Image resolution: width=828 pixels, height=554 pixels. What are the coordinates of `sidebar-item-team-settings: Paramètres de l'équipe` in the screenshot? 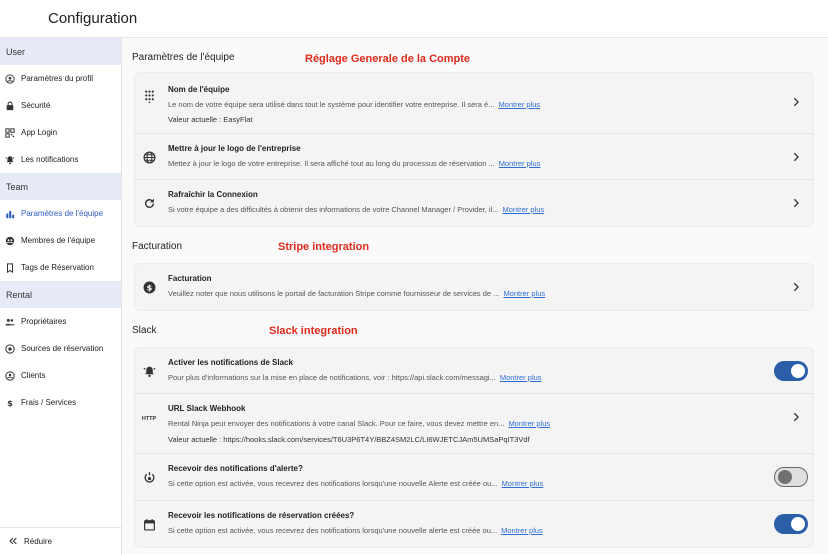 It's located at (60, 213).